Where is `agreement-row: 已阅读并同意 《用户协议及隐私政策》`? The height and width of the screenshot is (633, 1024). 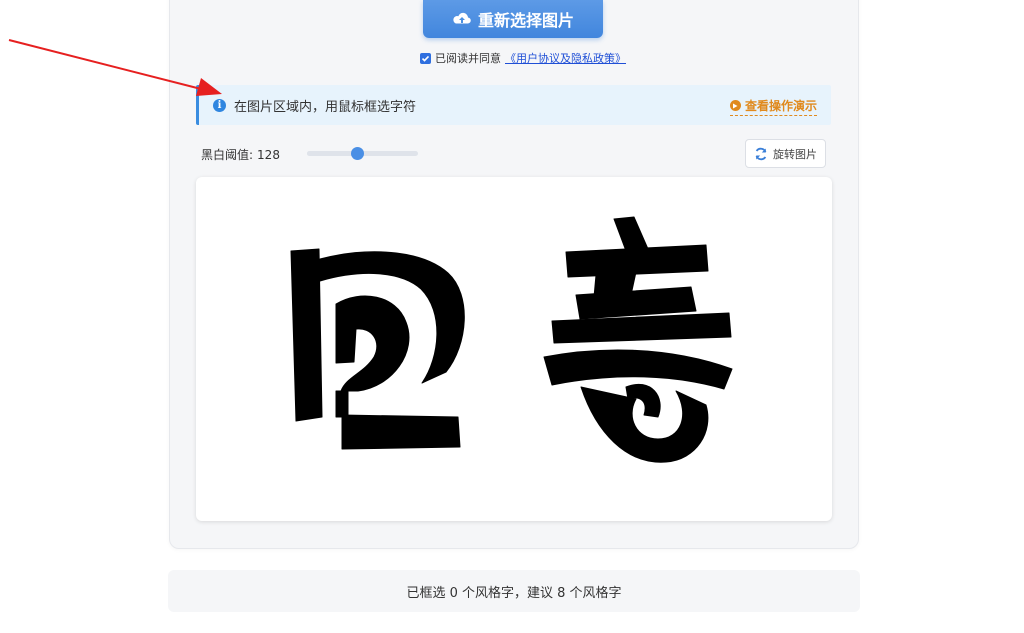
agreement-row: 已阅读并同意 《用户协议及隐私政策》 is located at coordinates (523, 58).